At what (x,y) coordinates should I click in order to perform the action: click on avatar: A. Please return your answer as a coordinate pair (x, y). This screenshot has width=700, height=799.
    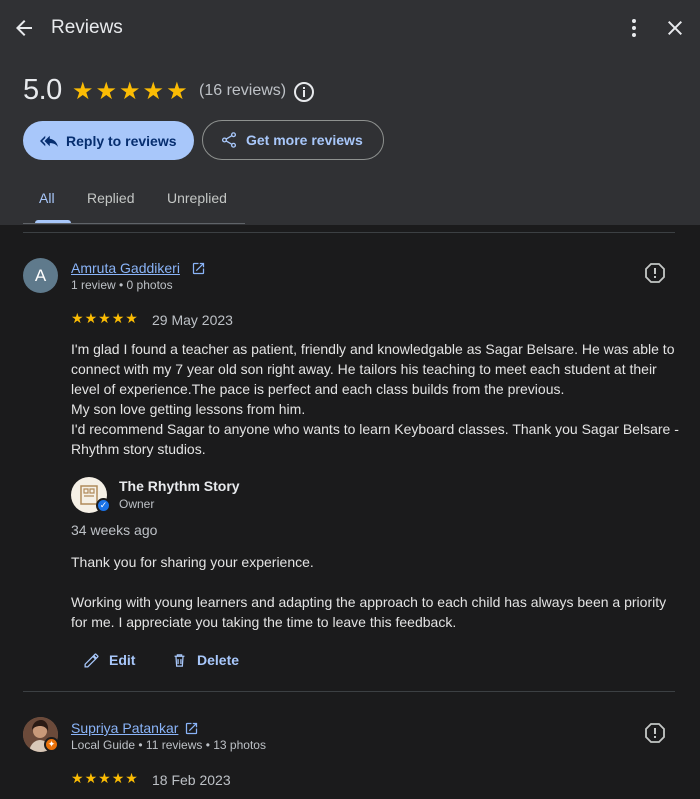
    Looking at the image, I should click on (40, 275).